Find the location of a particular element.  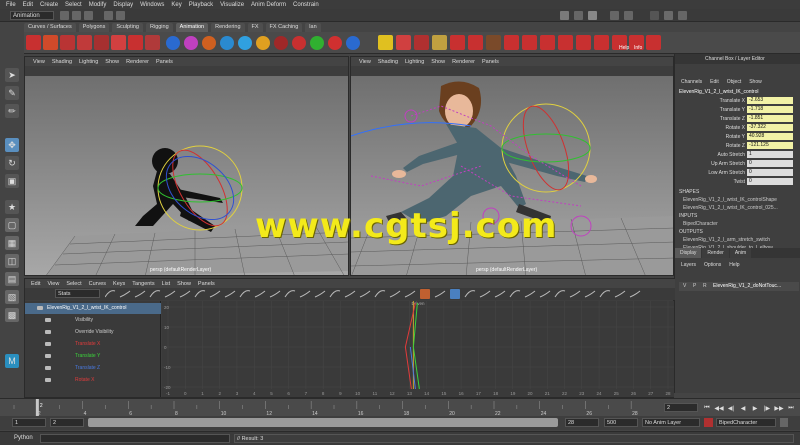

snap-point-icon is located at coordinates (592, 15).